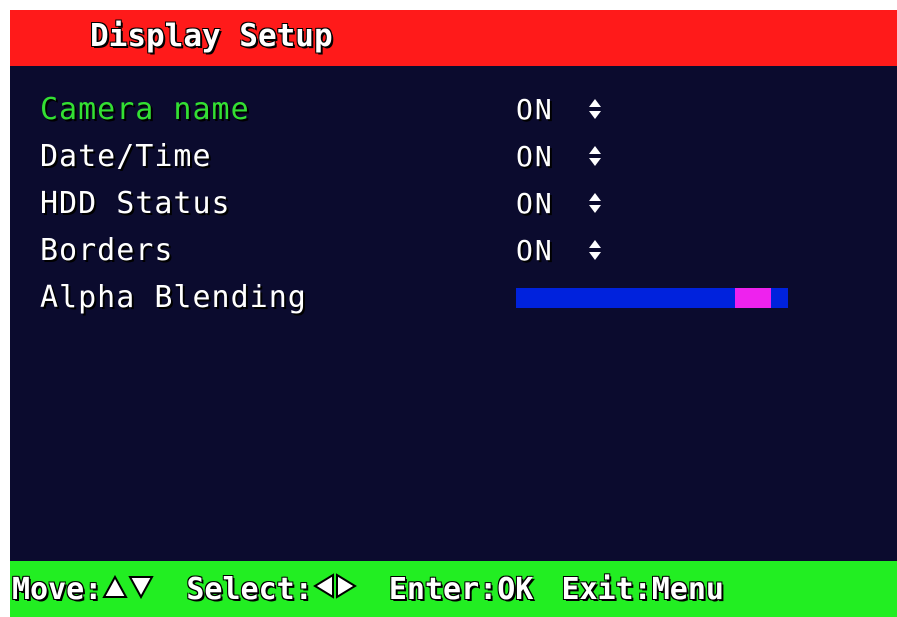 The image size is (897, 617). Describe the element at coordinates (249, 589) in the screenshot. I see `select-label: Select:` at that location.